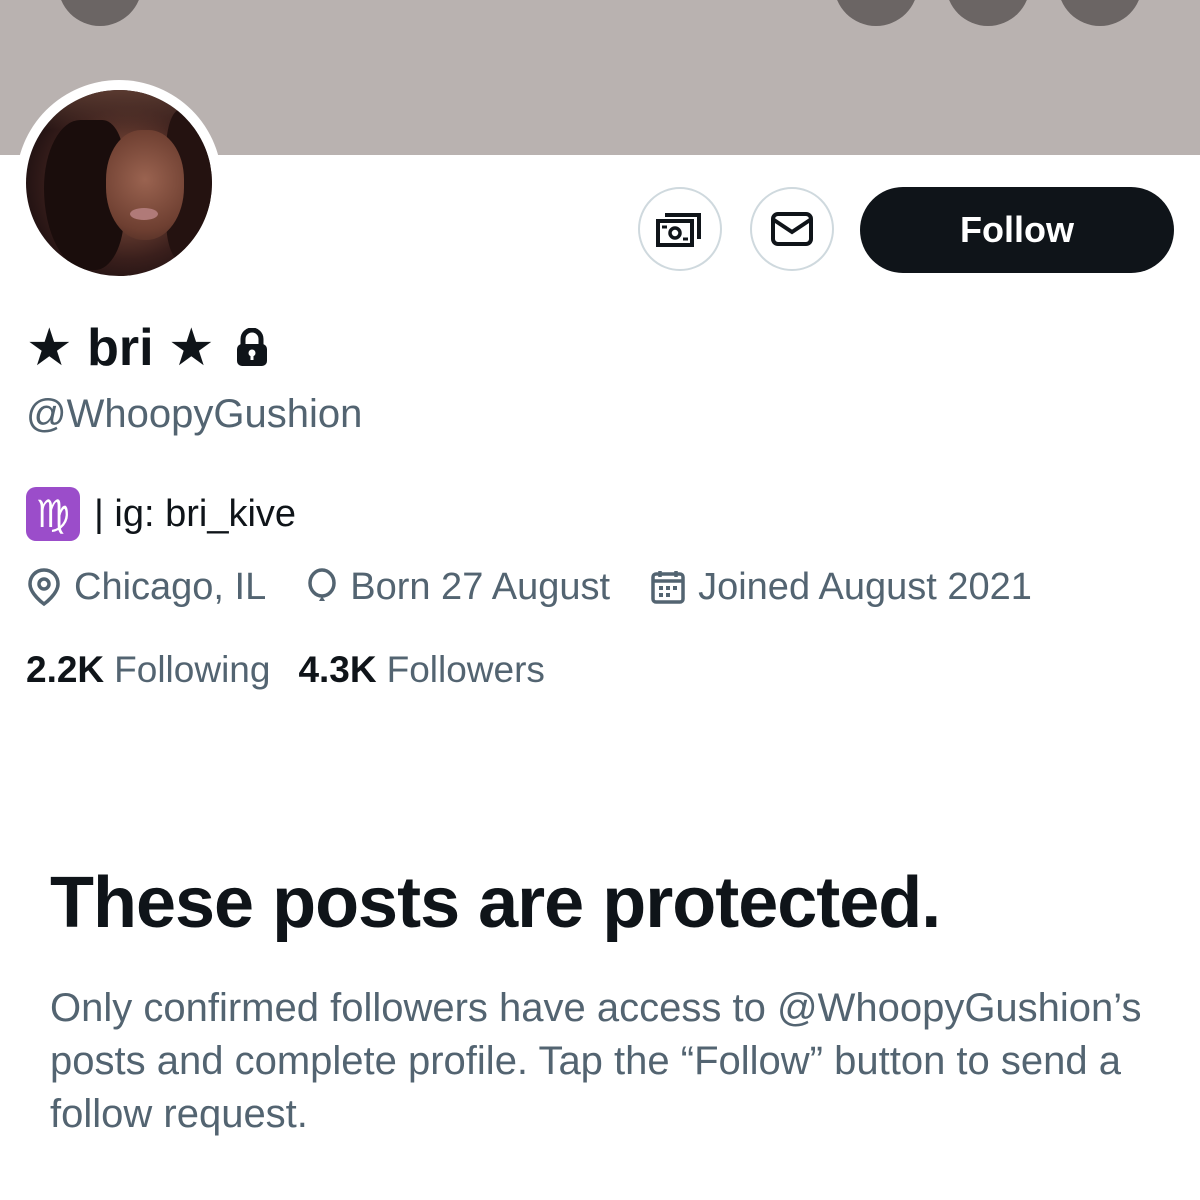 Image resolution: width=1200 pixels, height=1200 pixels. I want to click on avatar-face, so click(145, 185).